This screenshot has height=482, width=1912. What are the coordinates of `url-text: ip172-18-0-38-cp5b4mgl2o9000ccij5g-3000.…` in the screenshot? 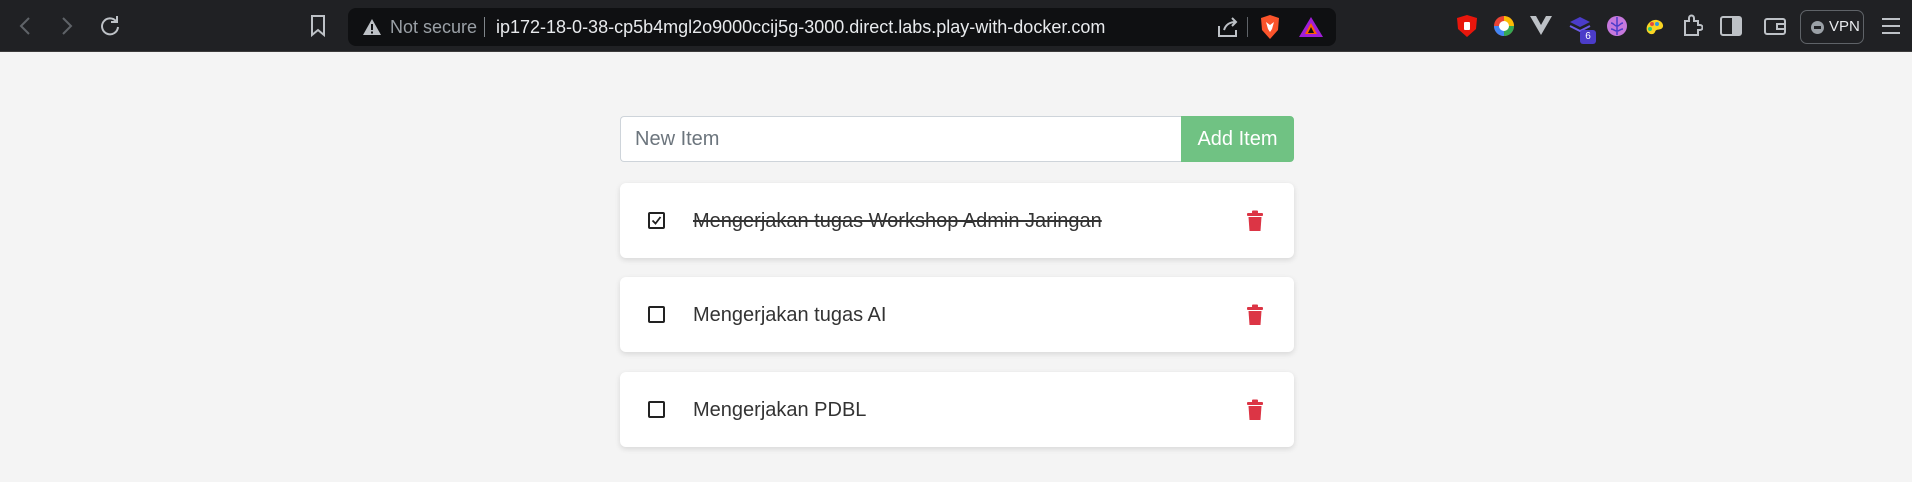 It's located at (800, 27).